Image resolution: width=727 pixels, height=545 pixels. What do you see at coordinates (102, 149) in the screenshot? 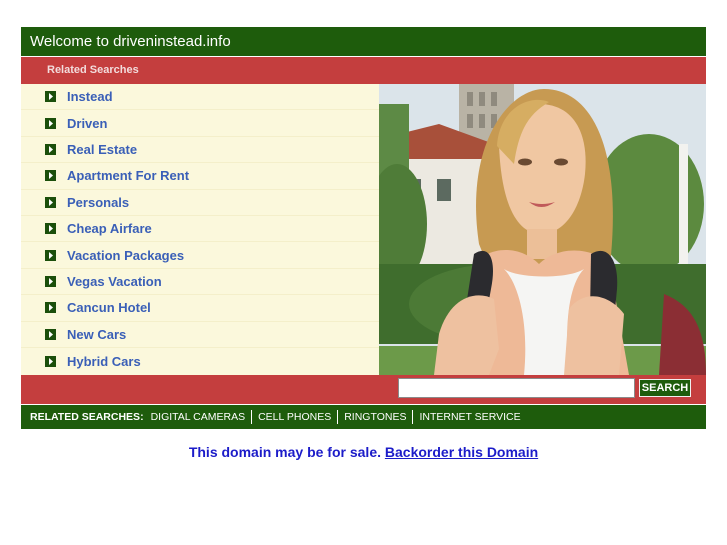
I see `related-link: Real Estate` at bounding box center [102, 149].